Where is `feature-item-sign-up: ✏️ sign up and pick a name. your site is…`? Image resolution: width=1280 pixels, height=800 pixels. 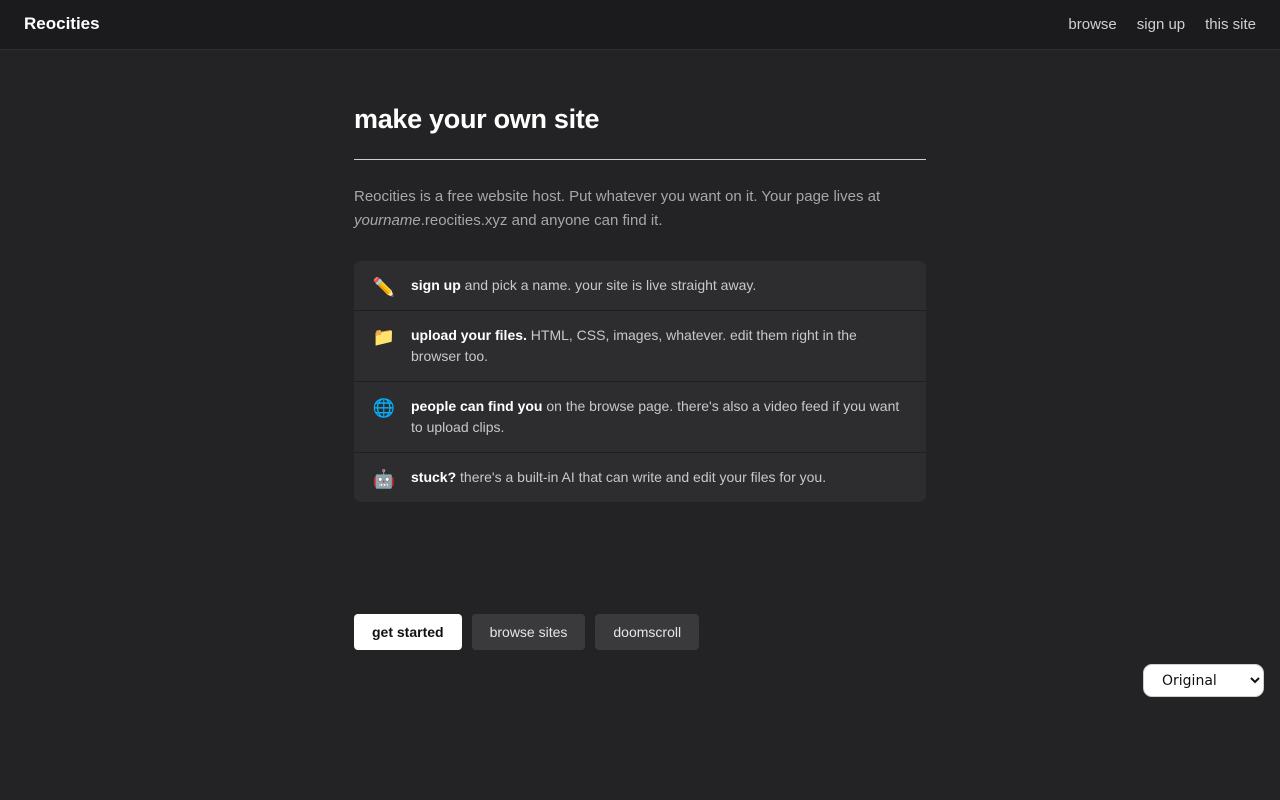
feature-item-sign-up: ✏️ sign up and pick a name. your site is… is located at coordinates (640, 285).